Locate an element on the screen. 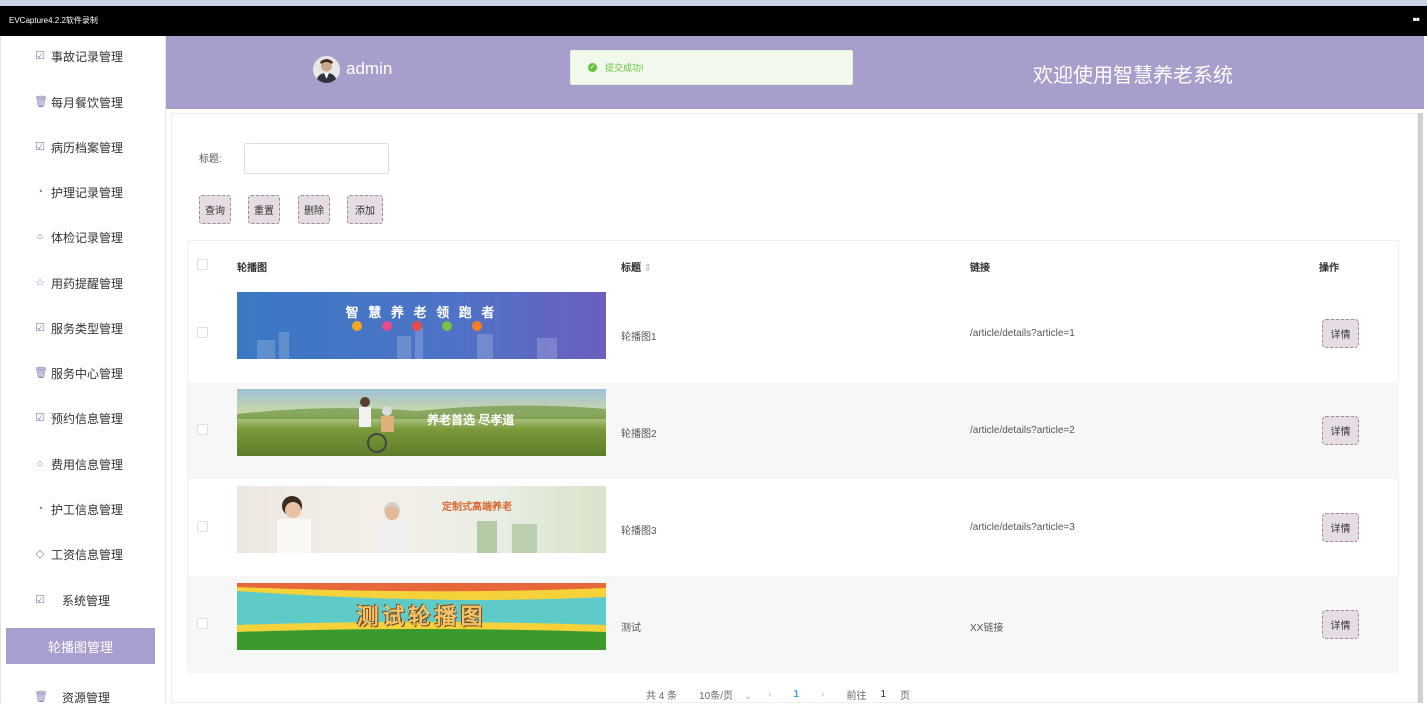 The height and width of the screenshot is (707, 1427). banner-thumbnail: 测试轮播图 is located at coordinates (421, 616).